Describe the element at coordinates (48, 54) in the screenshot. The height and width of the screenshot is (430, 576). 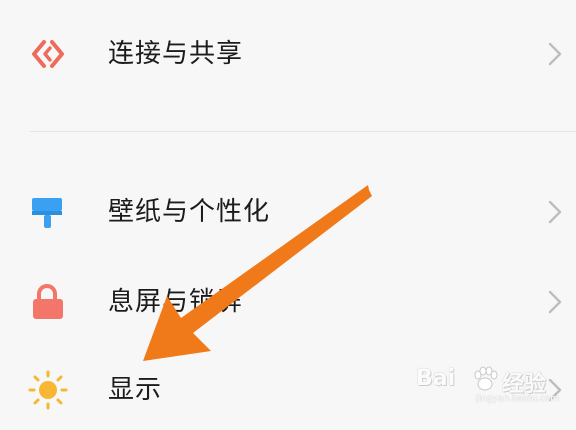
I see `connection-share-icon` at that location.